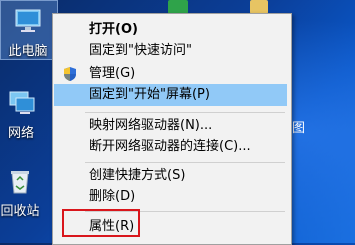  What do you see at coordinates (20, 133) in the screenshot?
I see `network-label: 网络` at bounding box center [20, 133].